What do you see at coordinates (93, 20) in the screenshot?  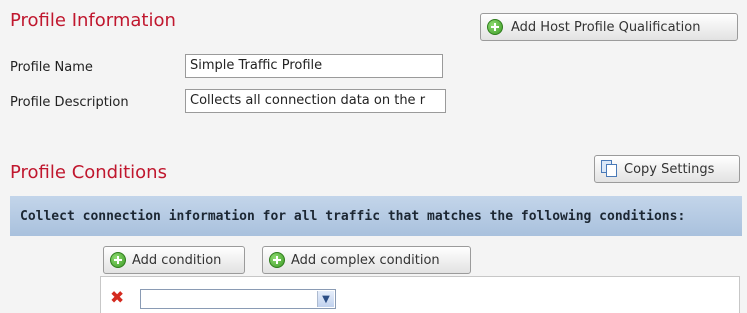 I see `profile-information-title: Profile Information` at bounding box center [93, 20].